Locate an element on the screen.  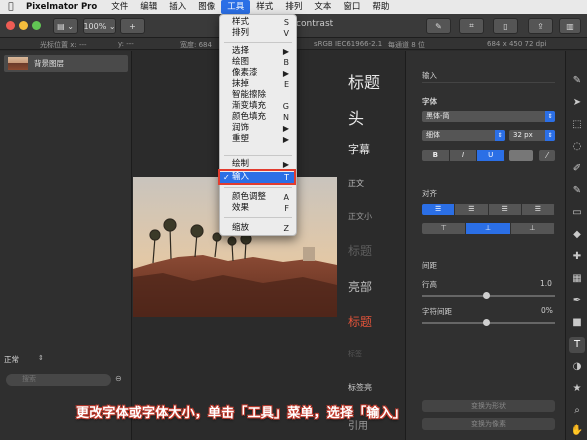
color-adjust-tool-icon: ◑ is located at coordinates (577, 367).